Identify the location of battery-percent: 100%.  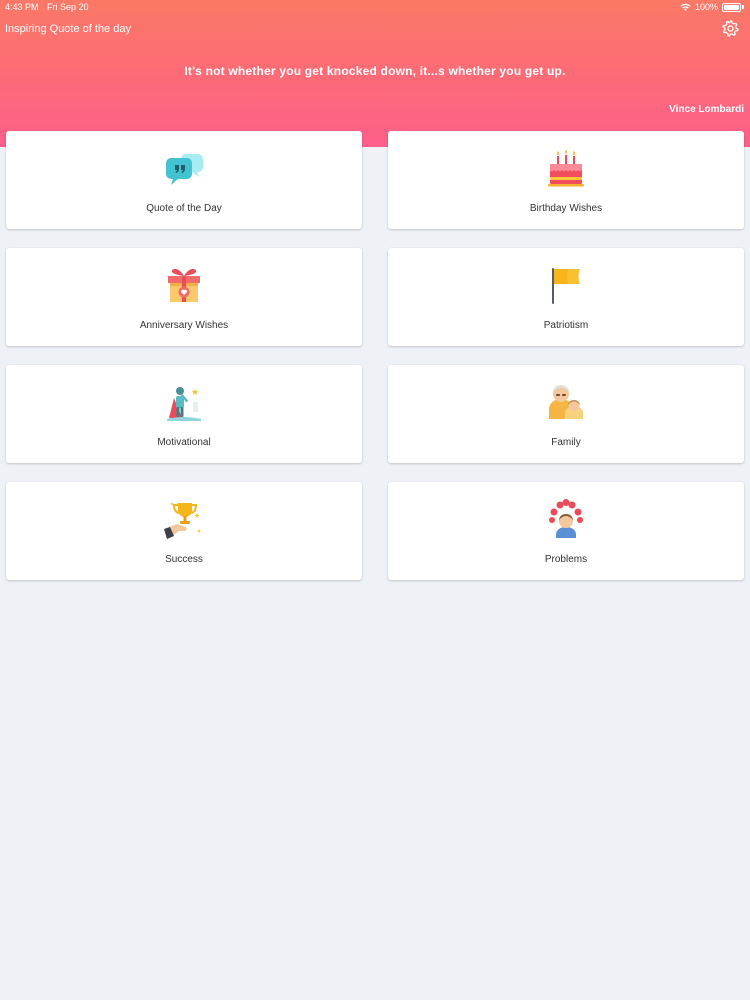
(706, 7).